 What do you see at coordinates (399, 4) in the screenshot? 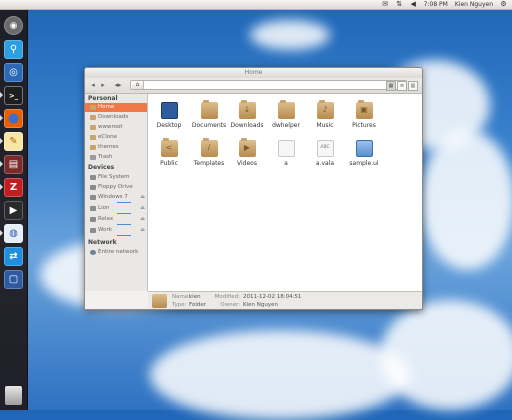
I see `network-icon: ⇅` at bounding box center [399, 4].